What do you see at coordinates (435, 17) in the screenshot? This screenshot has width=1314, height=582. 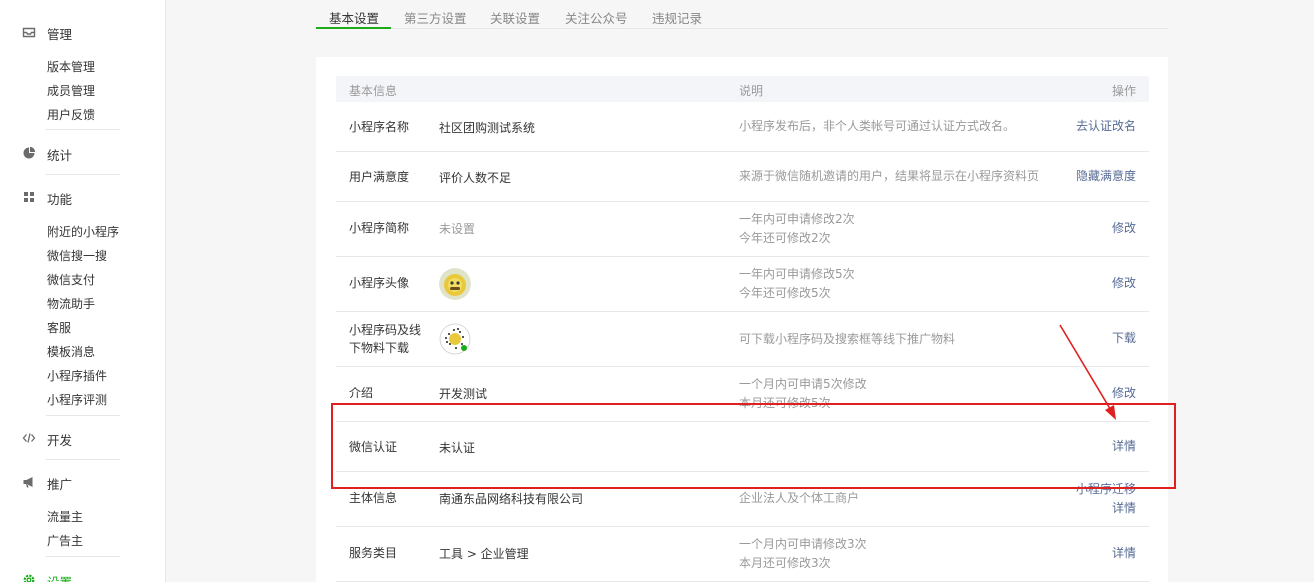 I see `tab-third-party: 第三方设置` at bounding box center [435, 17].